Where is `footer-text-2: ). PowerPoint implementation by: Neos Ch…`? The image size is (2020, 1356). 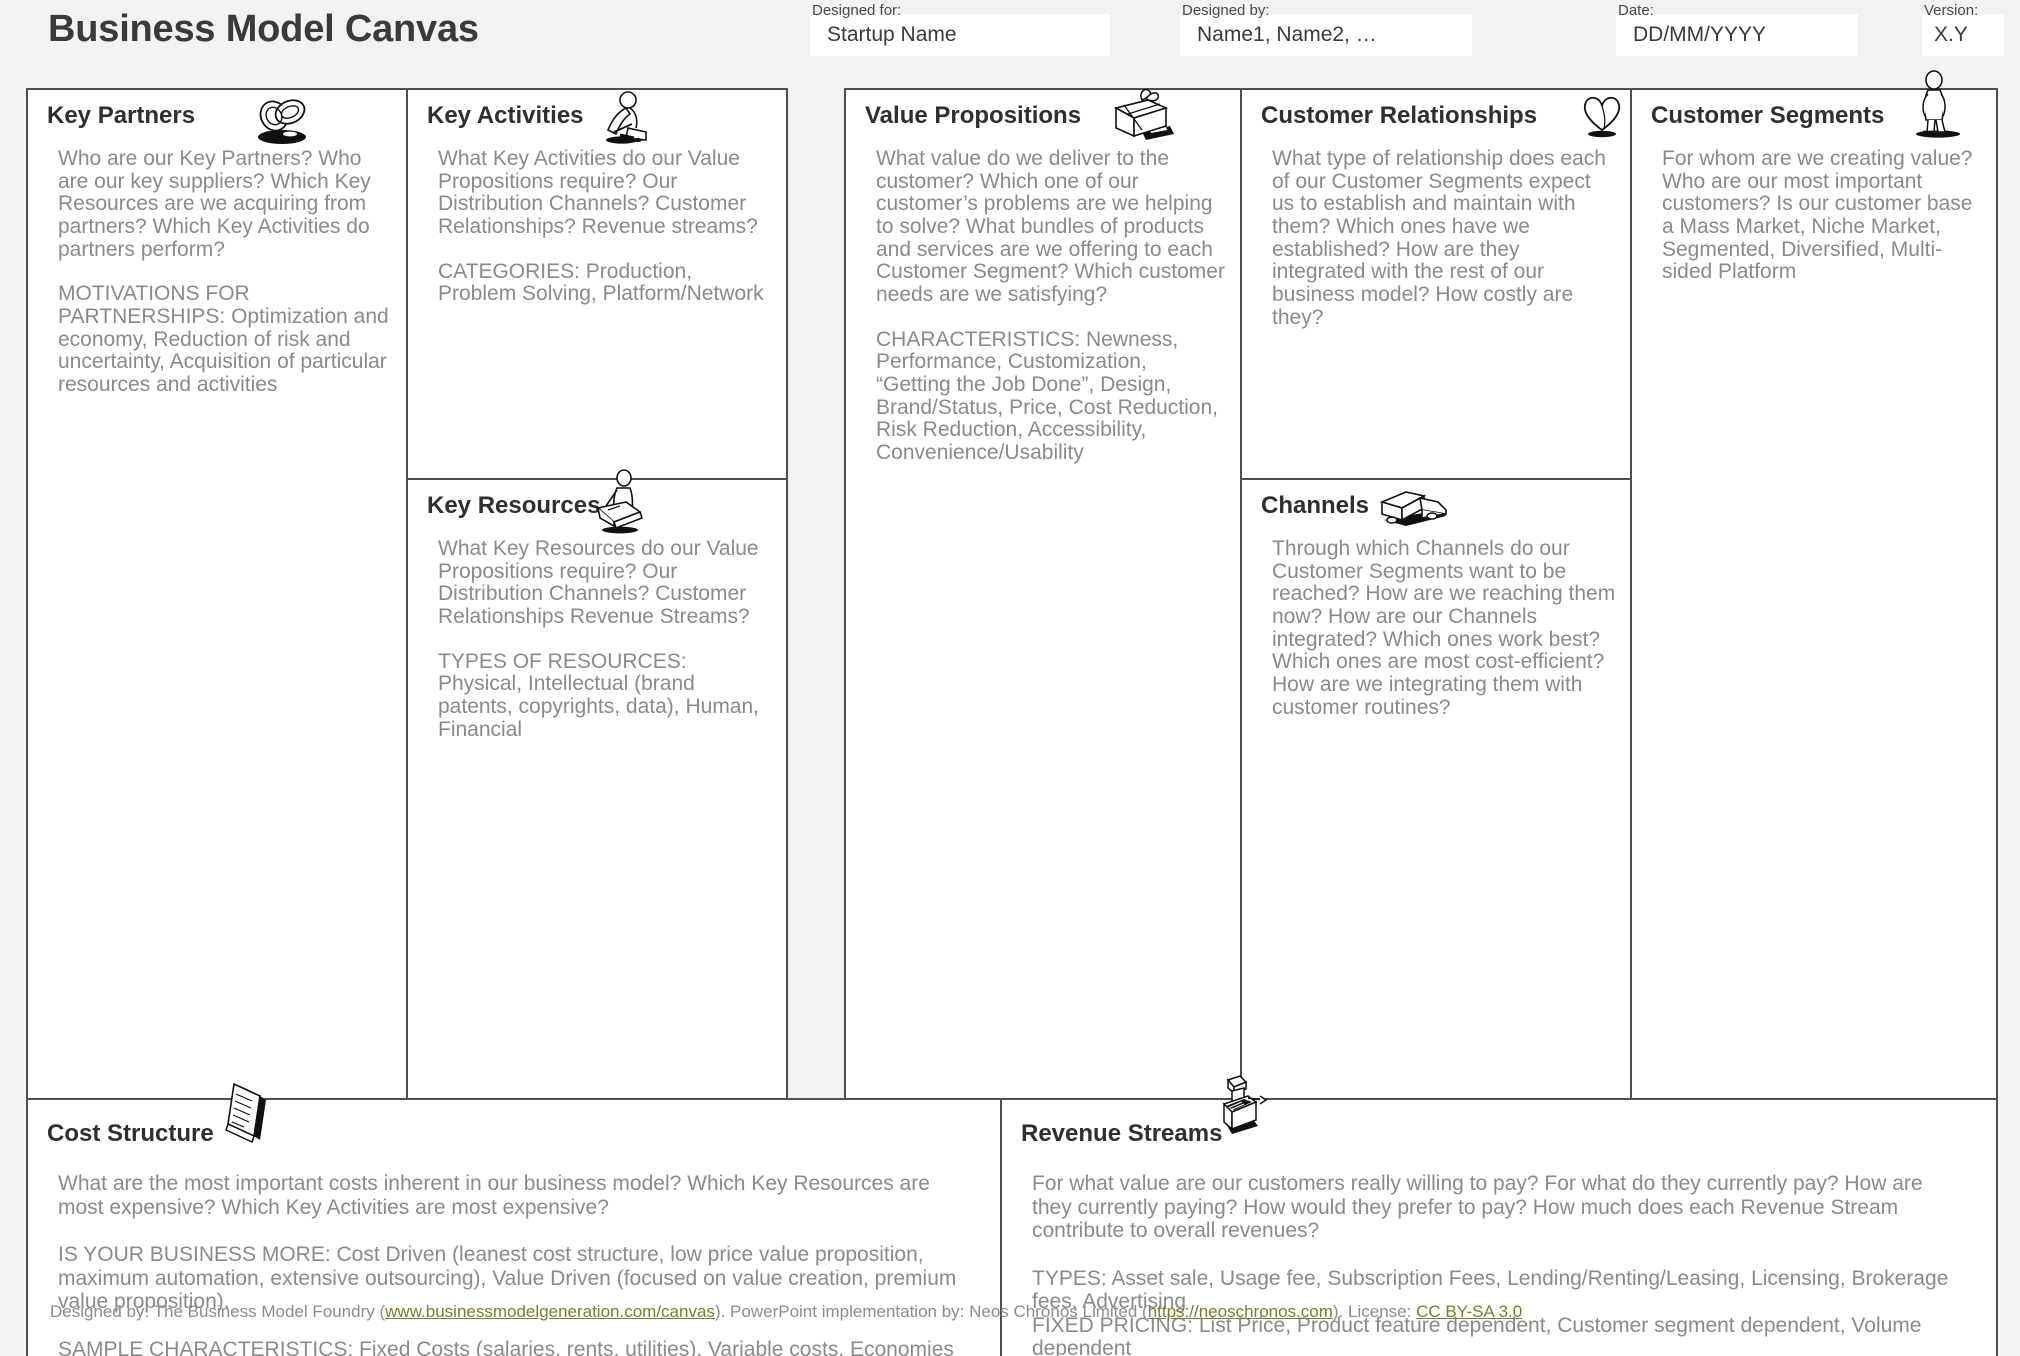
footer-text-2: ). PowerPoint implementation by: Neos Ch… is located at coordinates (931, 1311).